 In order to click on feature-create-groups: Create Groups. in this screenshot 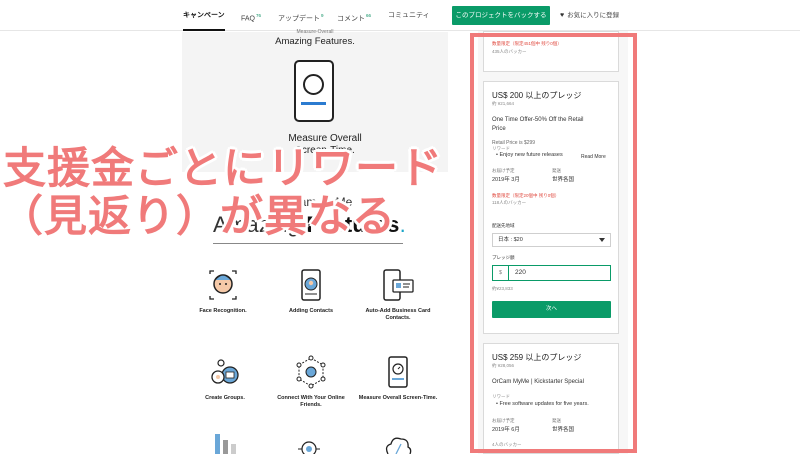, I will do `click(225, 378)`.